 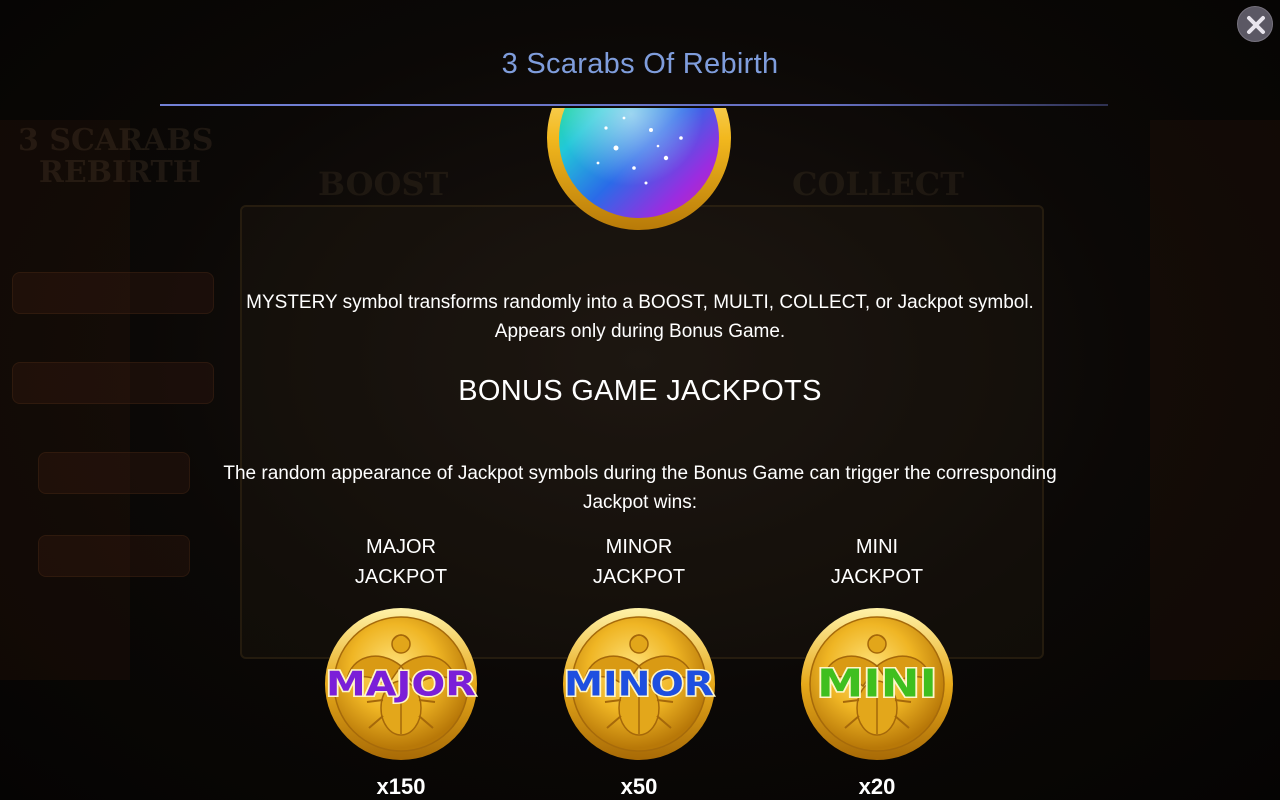 I want to click on minor-jackpot: MINOR JACKPOT MINOR x50, so click(x=639, y=665).